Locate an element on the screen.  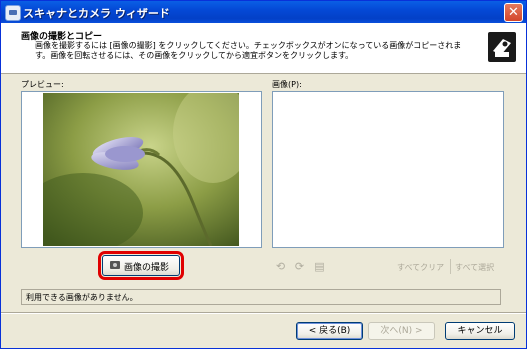
status-bar: 利用できる画像がありません。 is located at coordinates (261, 297).